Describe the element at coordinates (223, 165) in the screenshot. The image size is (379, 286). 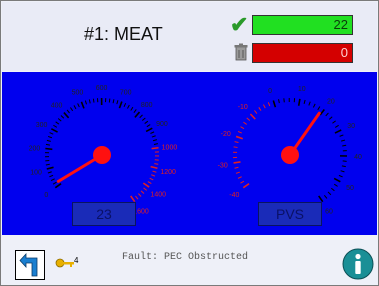
I see `right-gauge-scale-label: -30` at that location.